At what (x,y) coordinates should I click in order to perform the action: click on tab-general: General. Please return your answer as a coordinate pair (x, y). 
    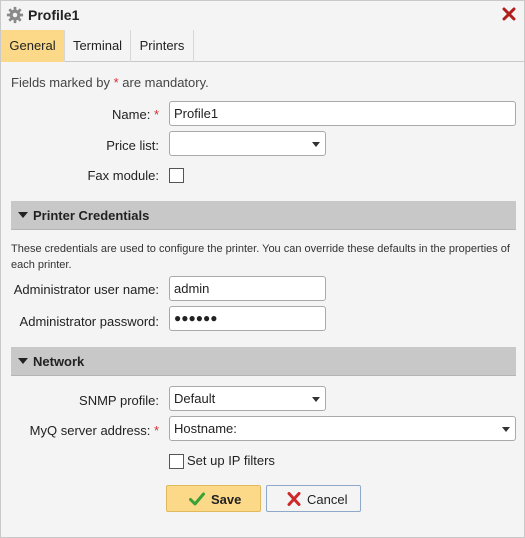
    Looking at the image, I should click on (33, 46).